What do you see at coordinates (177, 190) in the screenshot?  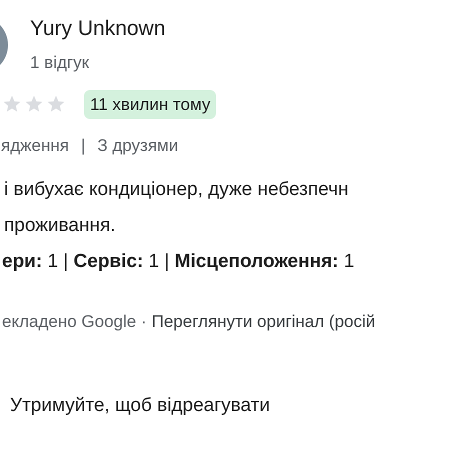 I see `review-text: і вибухає кондиціонер, дуже небезпечн` at bounding box center [177, 190].